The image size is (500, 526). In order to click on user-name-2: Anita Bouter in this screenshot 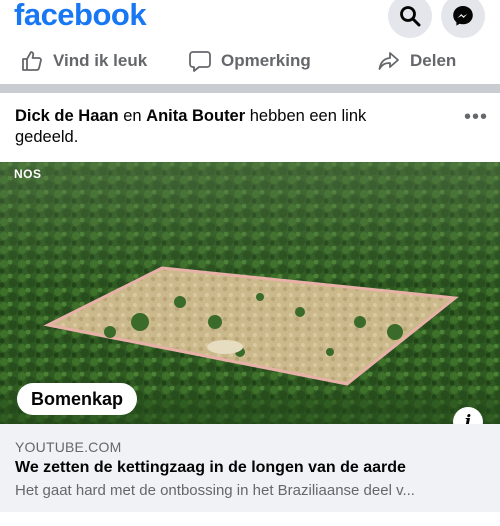, I will do `click(195, 116)`.